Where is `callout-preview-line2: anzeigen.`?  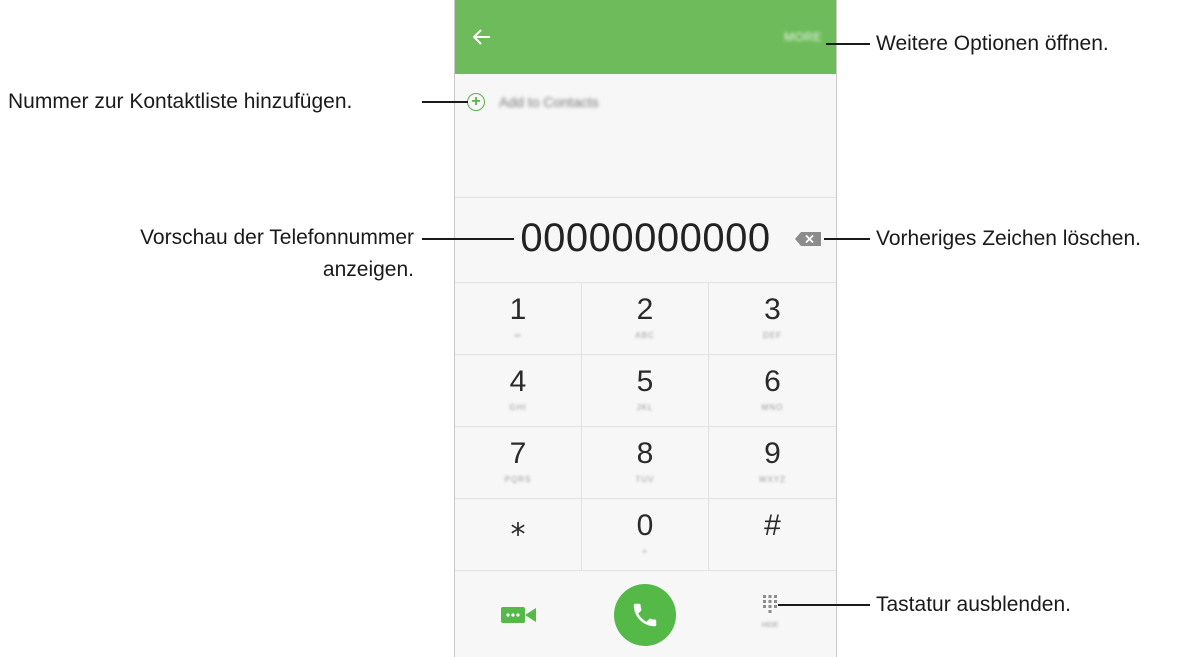 callout-preview-line2: anzeigen. is located at coordinates (368, 269).